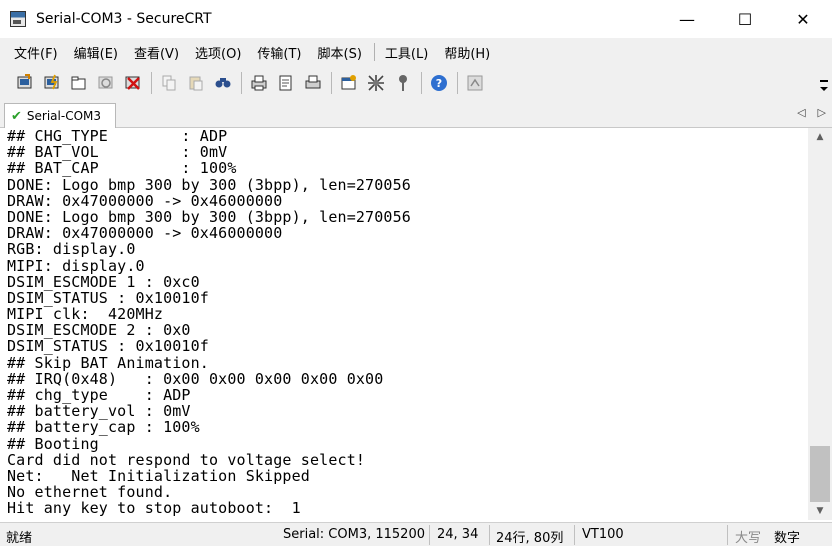 The height and width of the screenshot is (546, 832). I want to click on terminal-line: ## BAT_CAP : 100%, so click(122, 168).